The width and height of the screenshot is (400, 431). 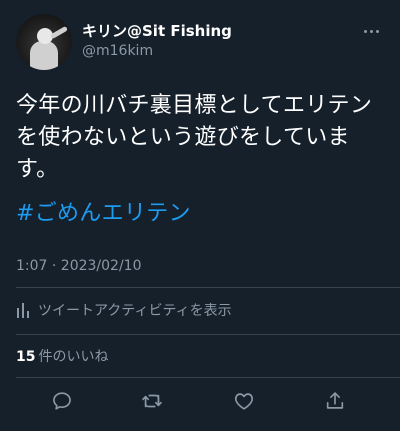 I want to click on view-tweet-activity-label: ツイートアクティビティを表示, so click(x=135, y=311).